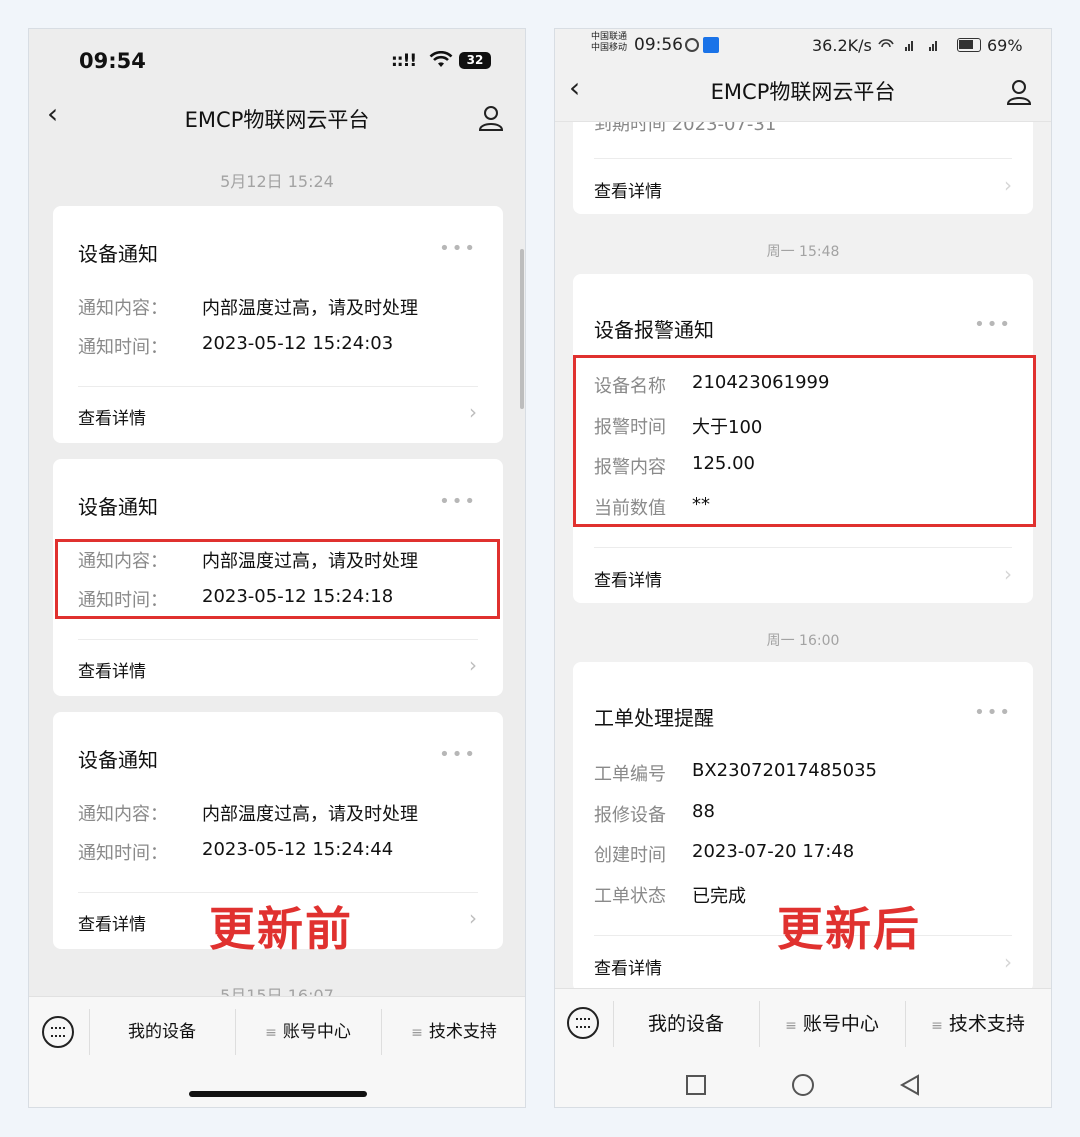 Image resolution: width=1080 pixels, height=1137 pixels. What do you see at coordinates (849, 929) in the screenshot?
I see `overlay-label-after: 更新后` at bounding box center [849, 929].